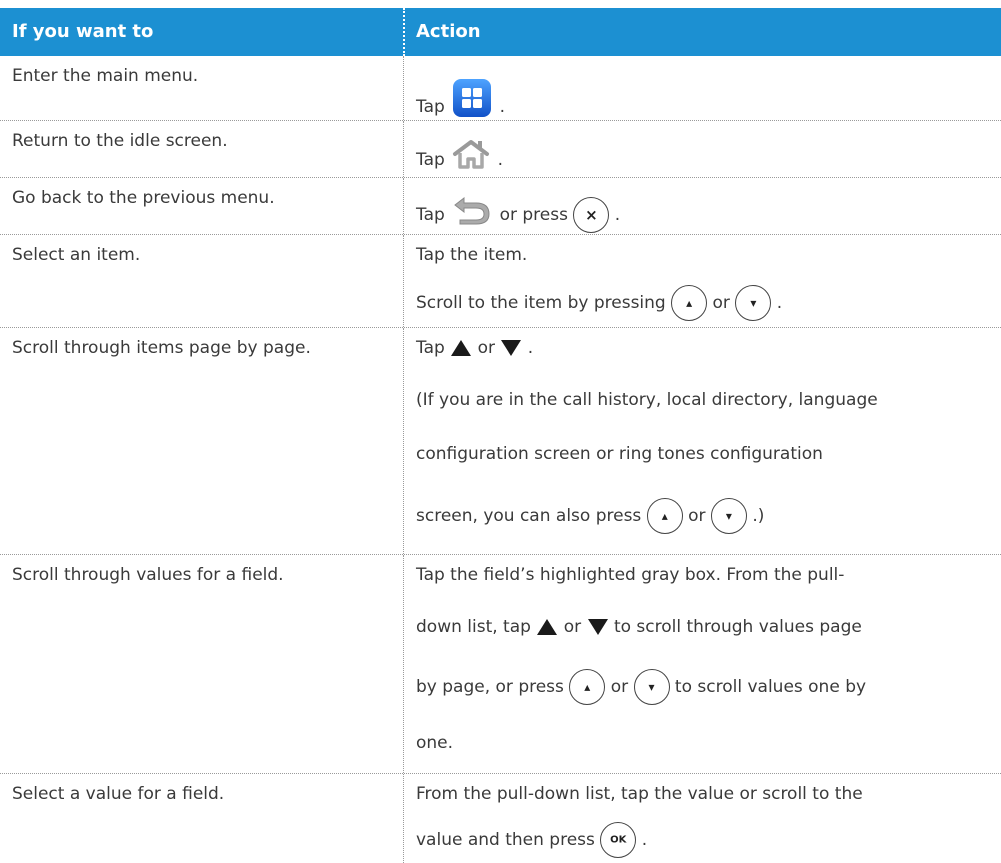  What do you see at coordinates (143, 198) in the screenshot?
I see `row-label: Go back to the previous menu.` at bounding box center [143, 198].